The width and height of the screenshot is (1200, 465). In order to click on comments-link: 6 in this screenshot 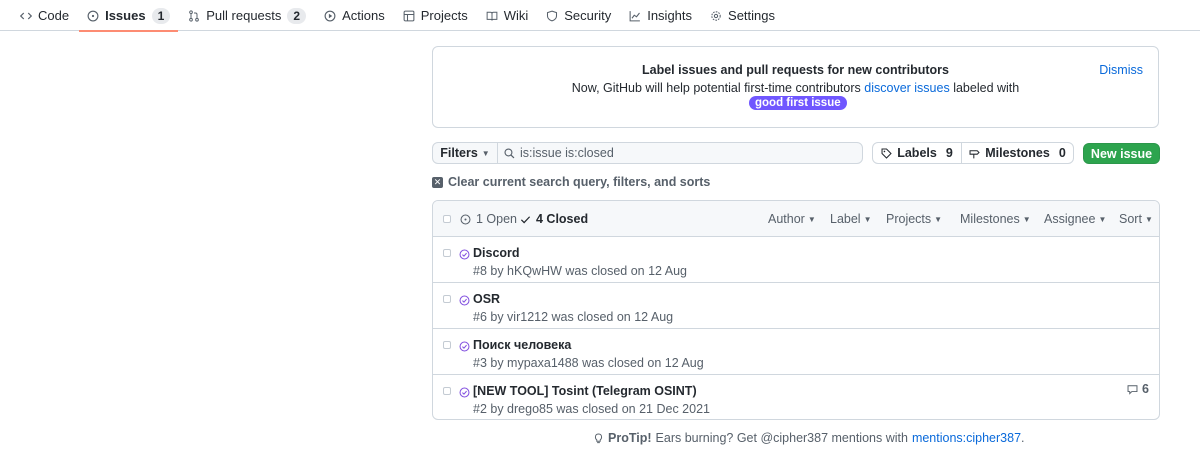, I will do `click(1138, 389)`.